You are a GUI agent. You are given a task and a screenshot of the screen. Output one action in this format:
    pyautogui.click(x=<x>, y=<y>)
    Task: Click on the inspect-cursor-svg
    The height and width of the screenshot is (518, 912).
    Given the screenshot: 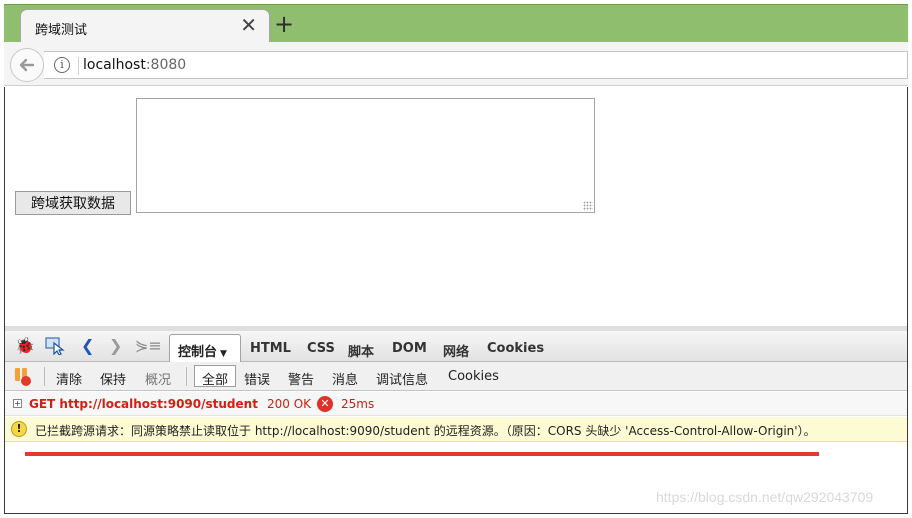 What is the action you would take?
    pyautogui.click(x=55, y=346)
    